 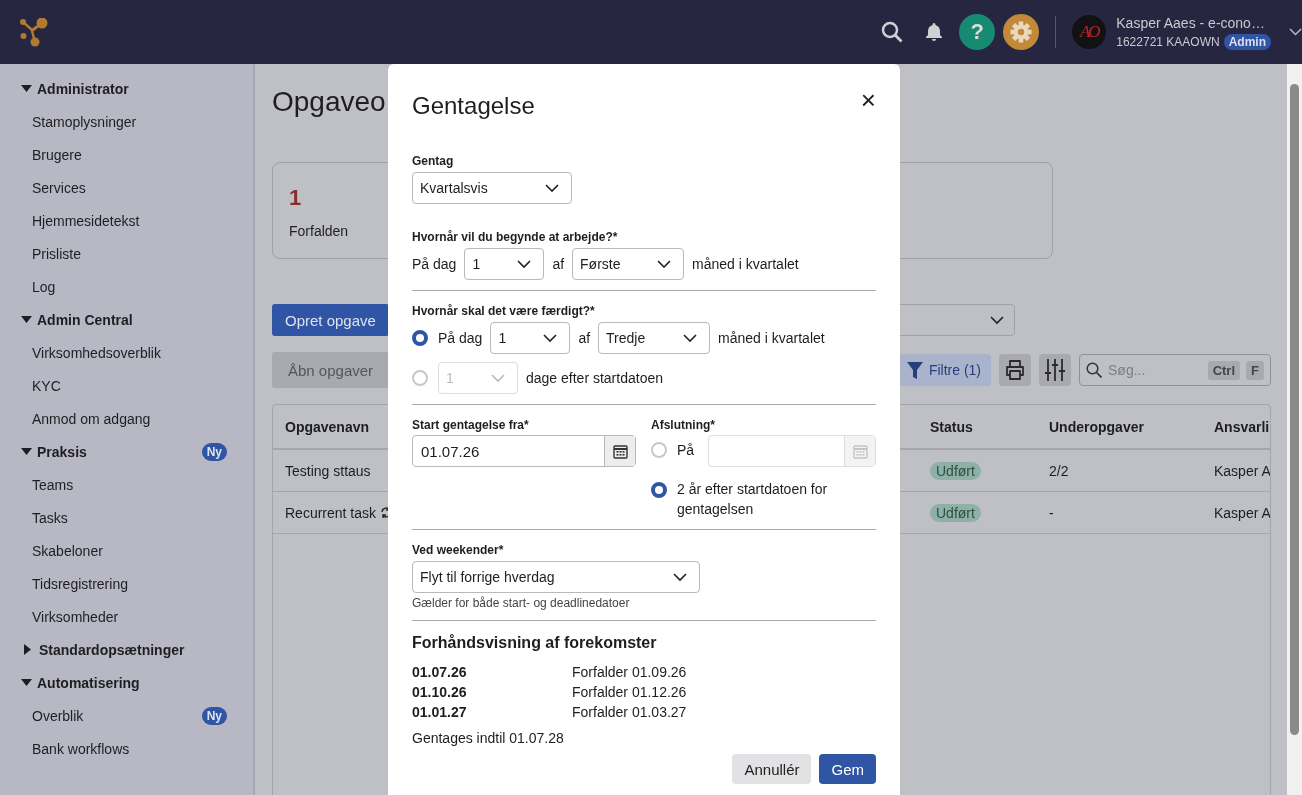 I want to click on sidebar-group: Automatisering, so click(x=126, y=682).